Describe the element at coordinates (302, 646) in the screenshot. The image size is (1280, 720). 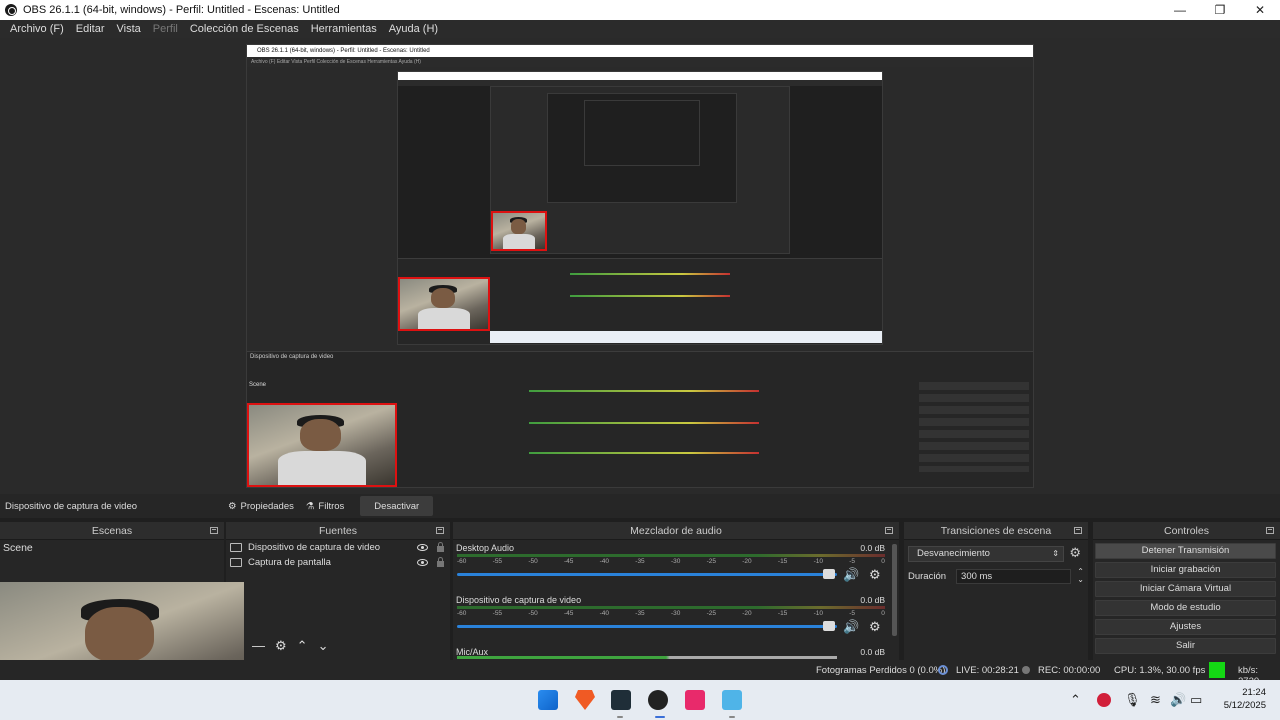
I see `move-up-icon: ⌃` at that location.